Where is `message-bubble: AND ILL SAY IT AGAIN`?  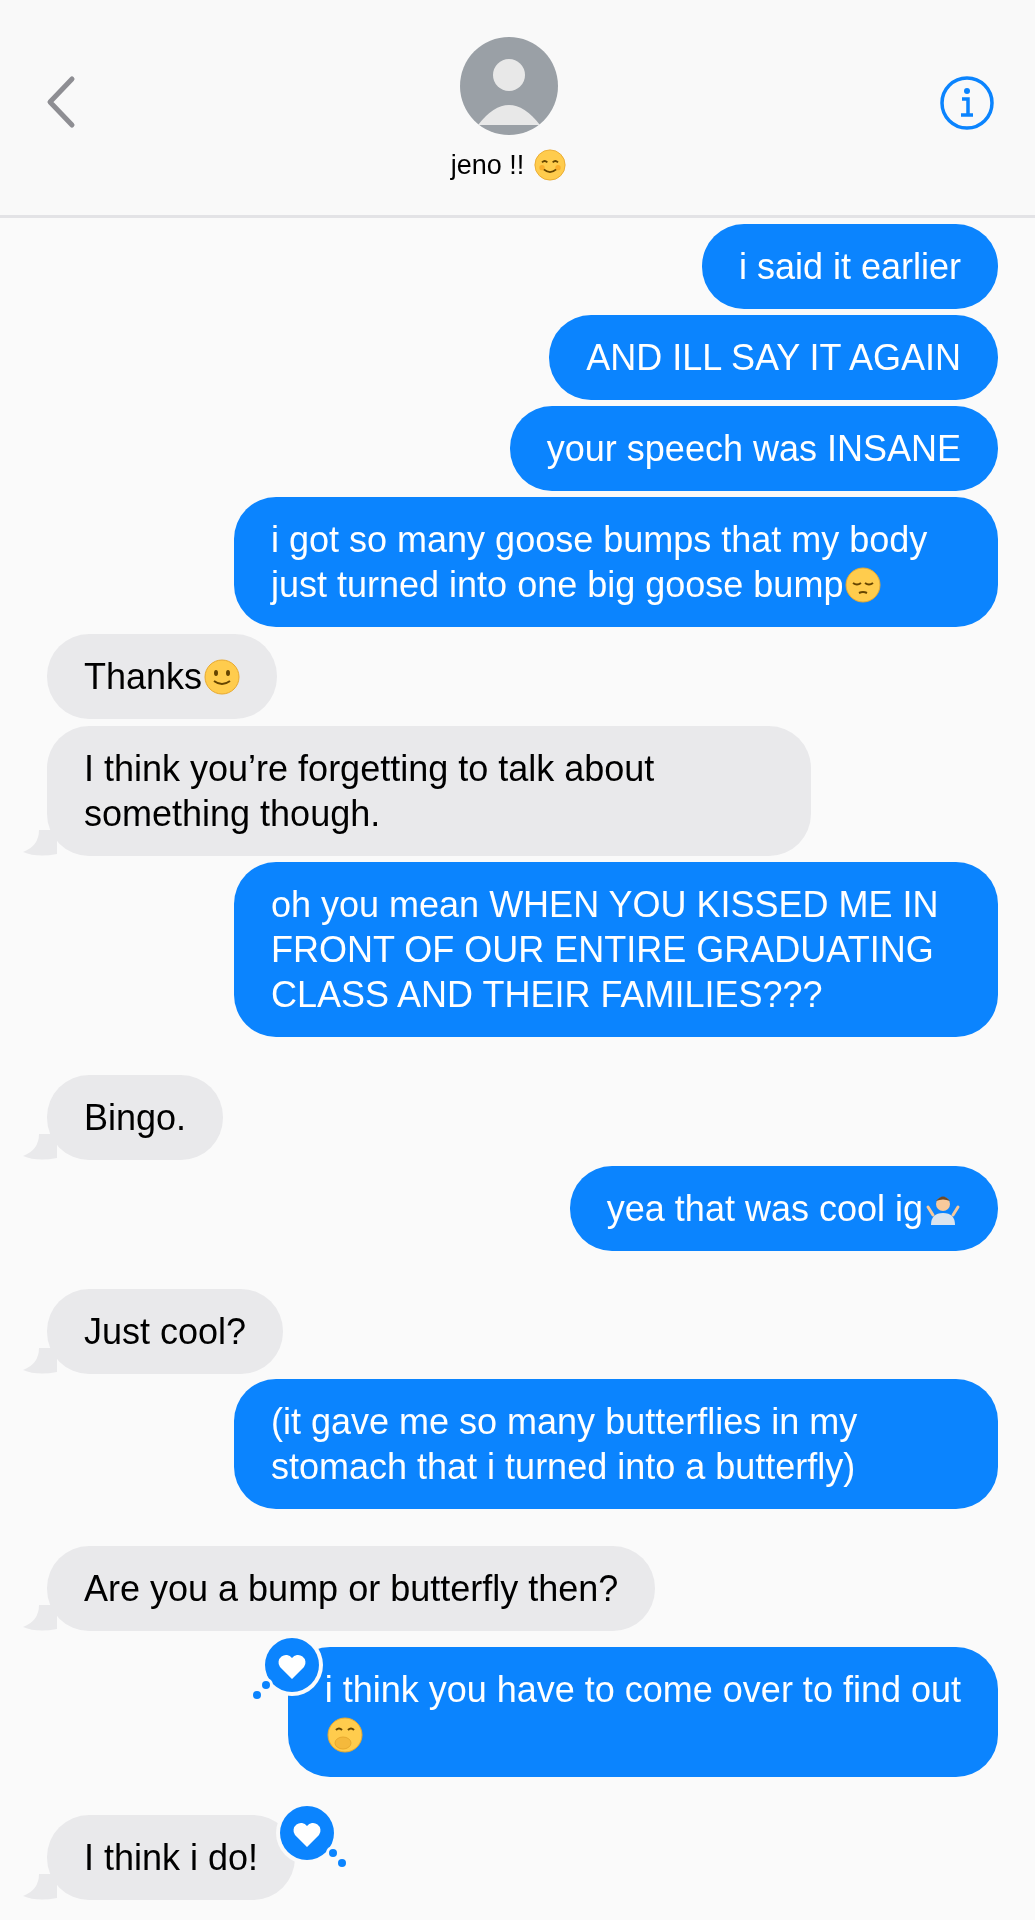 message-bubble: AND ILL SAY IT AGAIN is located at coordinates (773, 357).